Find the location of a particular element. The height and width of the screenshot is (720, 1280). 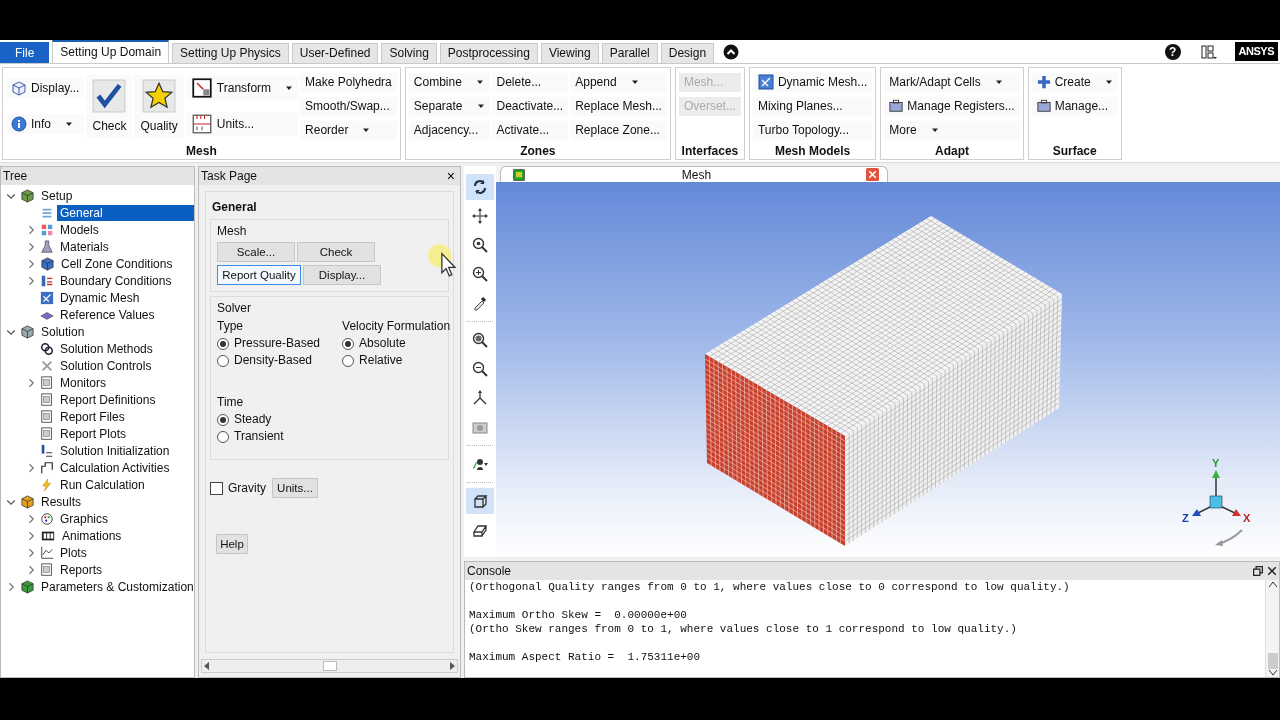

close-icon is located at coordinates (1272, 571).